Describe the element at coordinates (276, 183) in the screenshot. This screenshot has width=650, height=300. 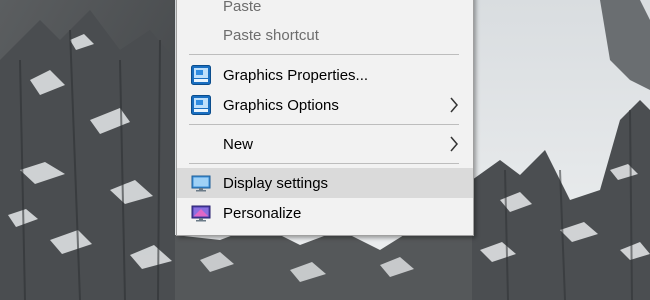
I see `menu-item-label: Display settings` at that location.